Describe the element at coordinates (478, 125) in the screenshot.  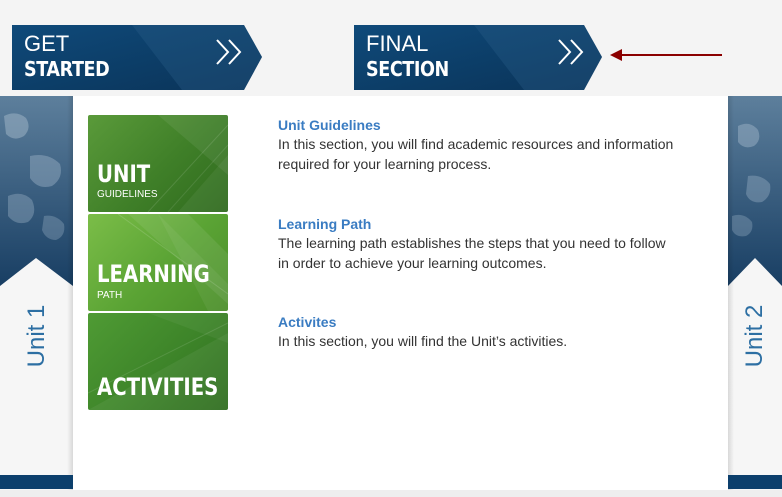
I see `section-title-link: Unit Guidelines` at that location.